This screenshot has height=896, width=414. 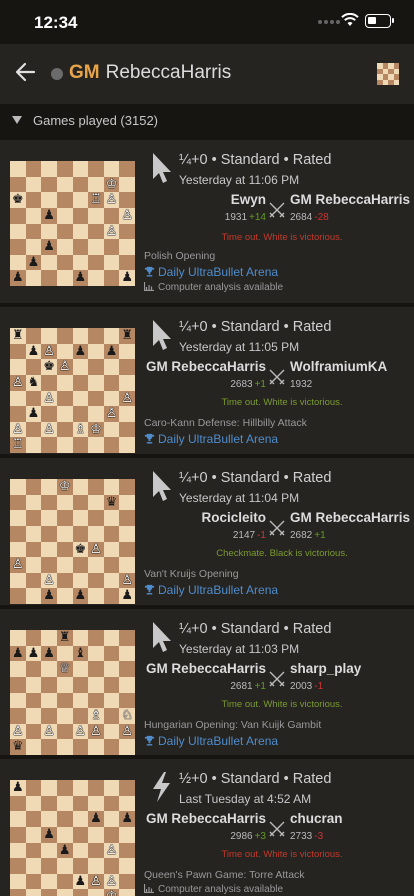 I want to click on chess-piece: ♙, so click(x=49, y=580).